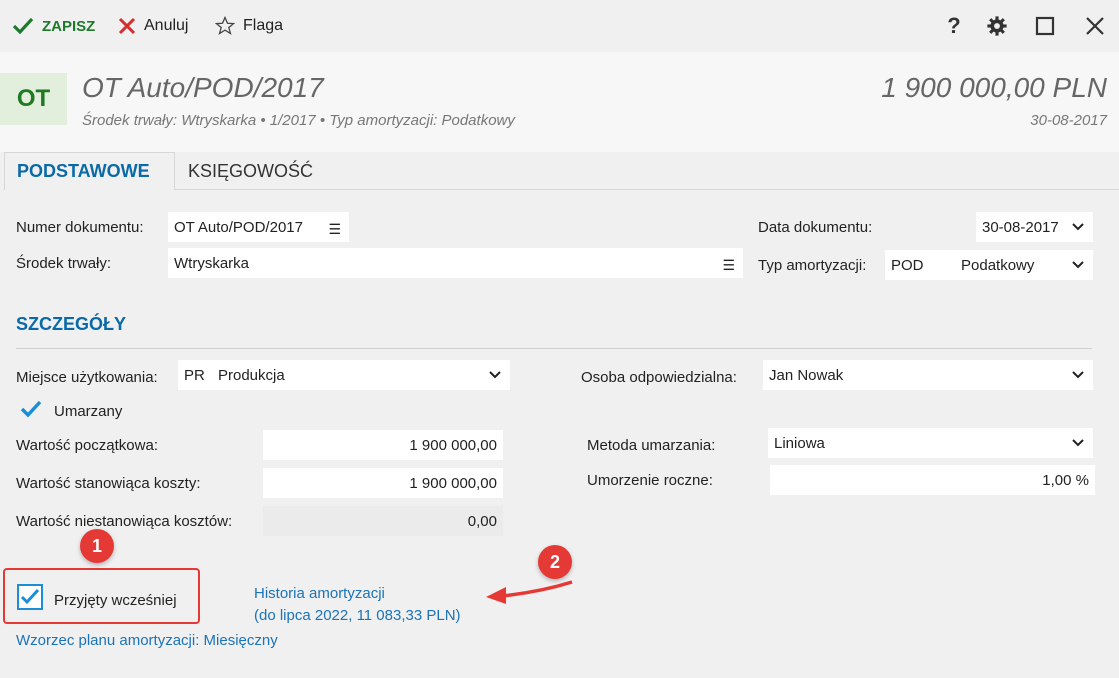 Image resolution: width=1119 pixels, height=678 pixels. I want to click on annotation-marker-1: 1, so click(97, 546).